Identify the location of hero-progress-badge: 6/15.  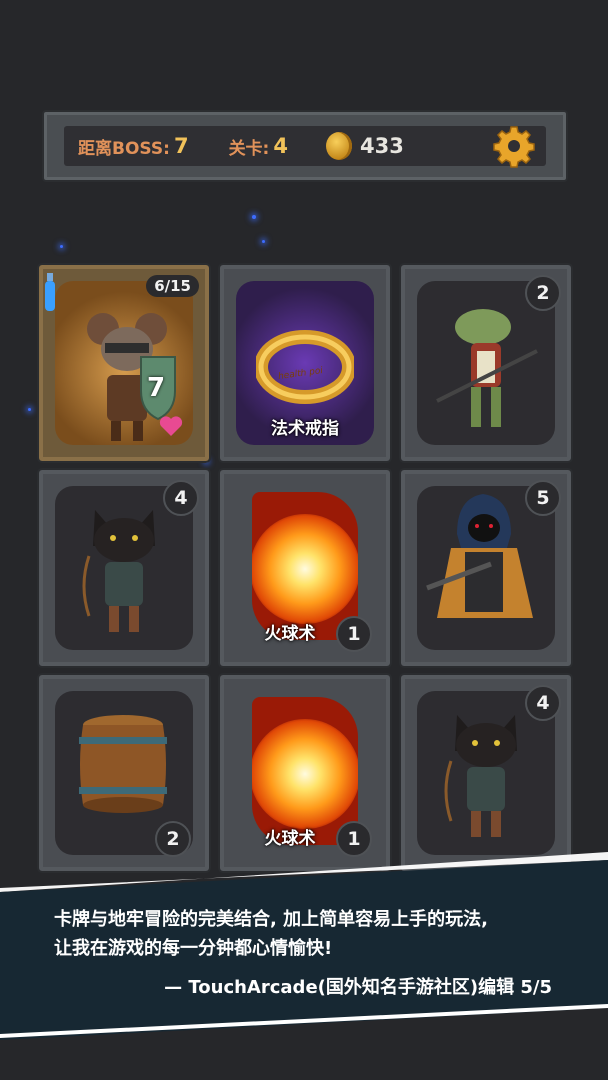
(172, 286).